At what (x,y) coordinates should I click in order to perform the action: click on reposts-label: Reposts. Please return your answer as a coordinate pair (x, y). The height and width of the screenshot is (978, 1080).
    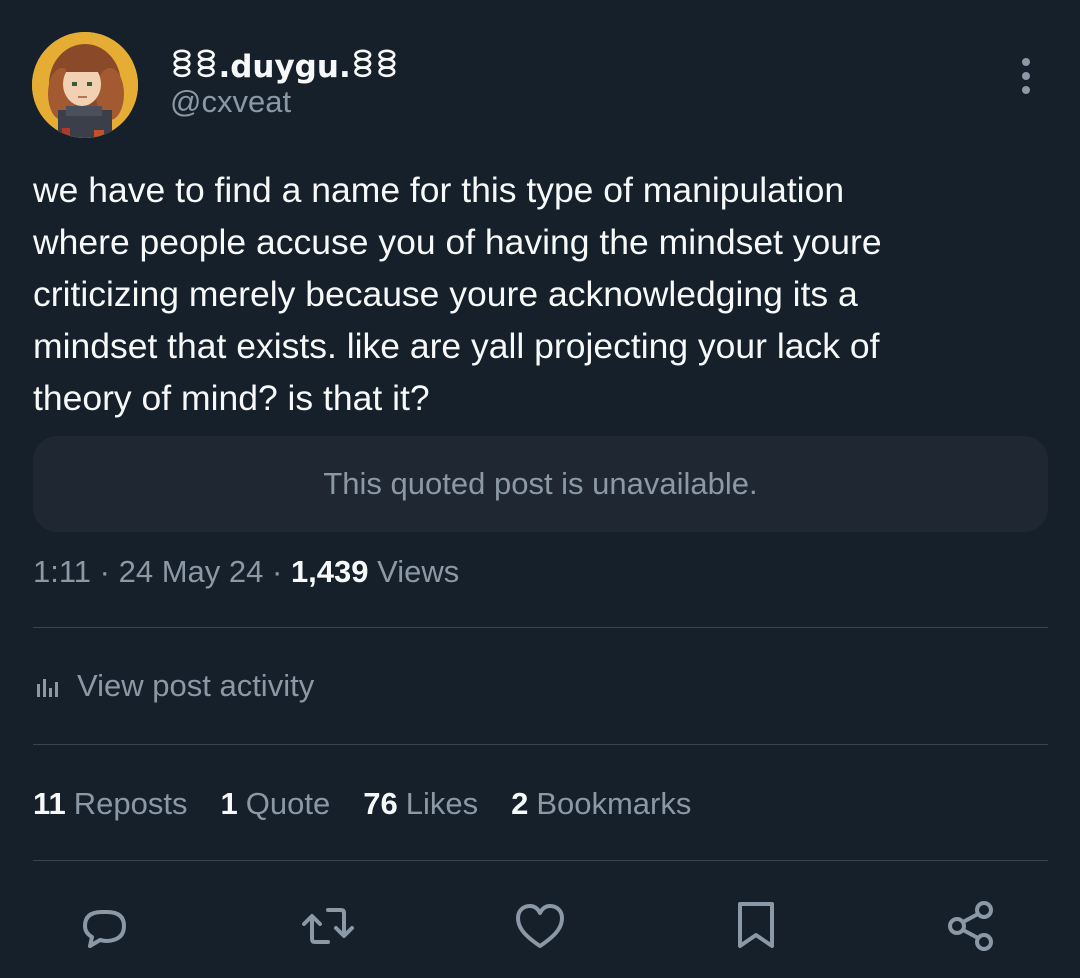
    Looking at the image, I should click on (130, 803).